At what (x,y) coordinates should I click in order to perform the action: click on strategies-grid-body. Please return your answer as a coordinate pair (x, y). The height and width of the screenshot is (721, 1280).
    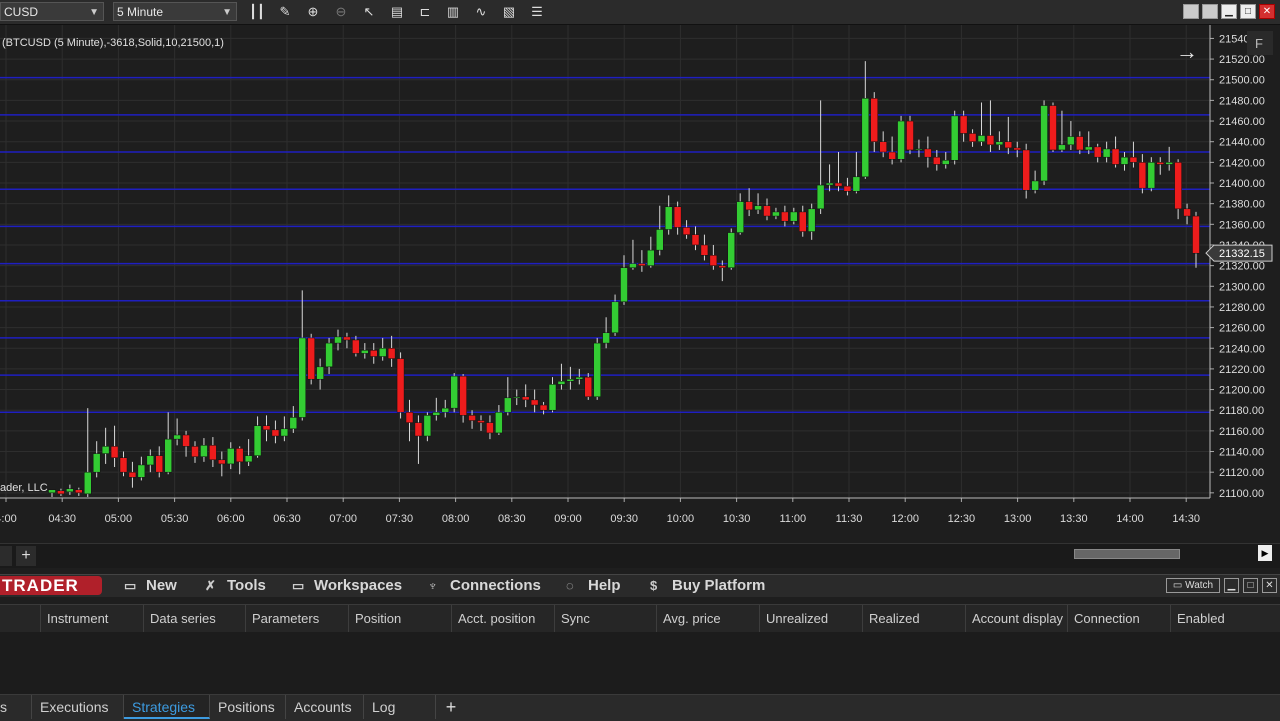
    Looking at the image, I should click on (640, 663).